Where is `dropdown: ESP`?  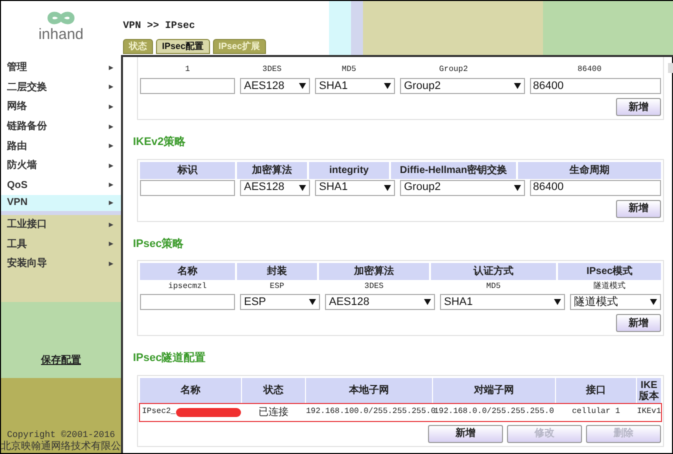 dropdown: ESP is located at coordinates (280, 302).